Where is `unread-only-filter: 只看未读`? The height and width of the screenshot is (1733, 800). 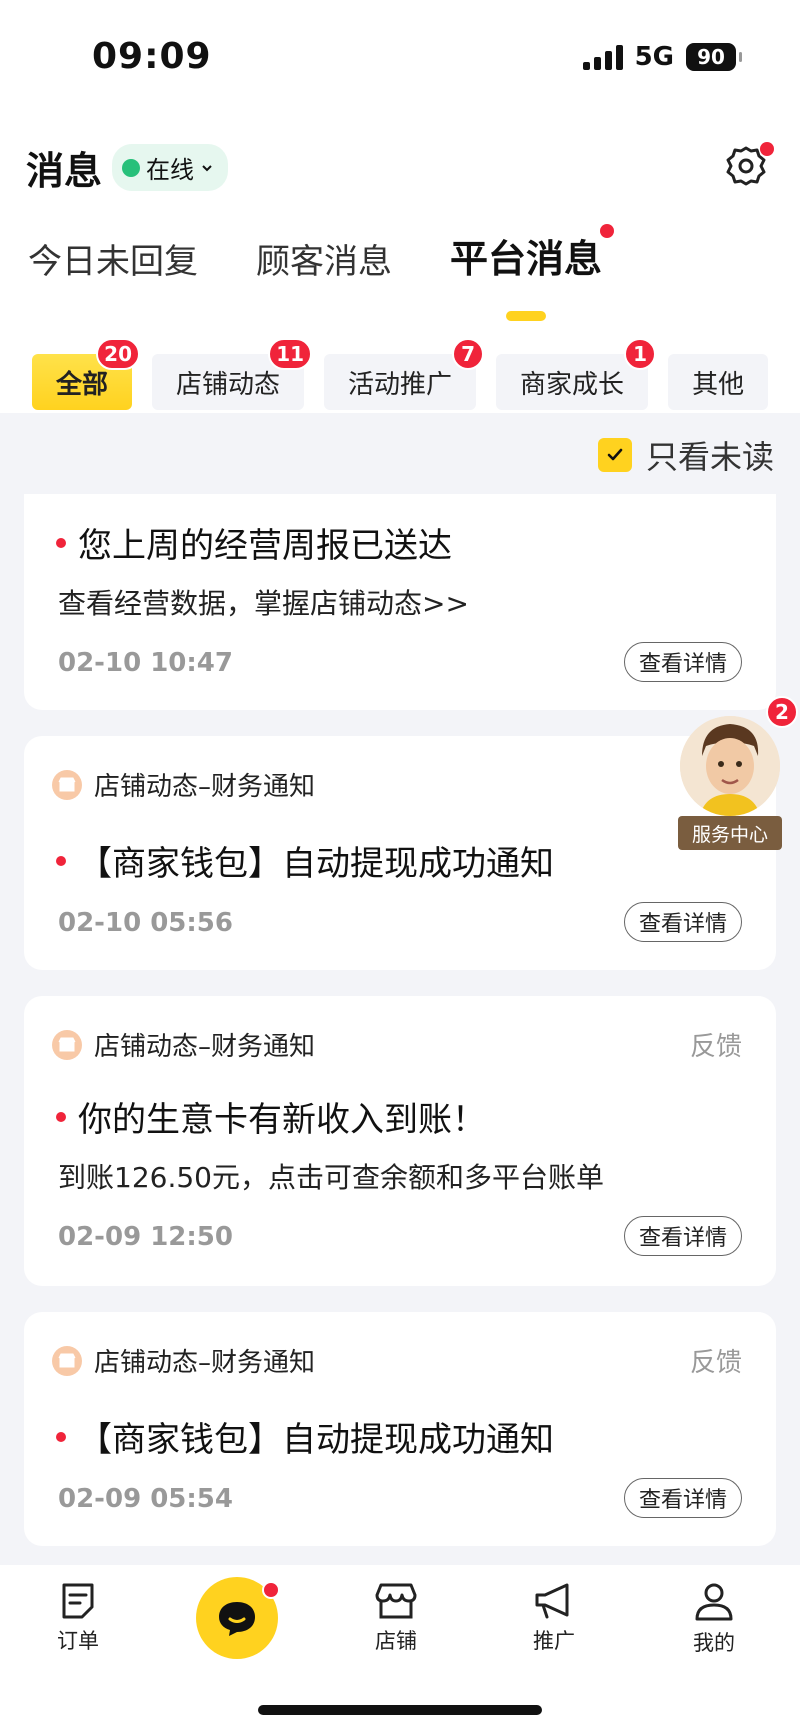 unread-only-filter: 只看未读 is located at coordinates (685, 455).